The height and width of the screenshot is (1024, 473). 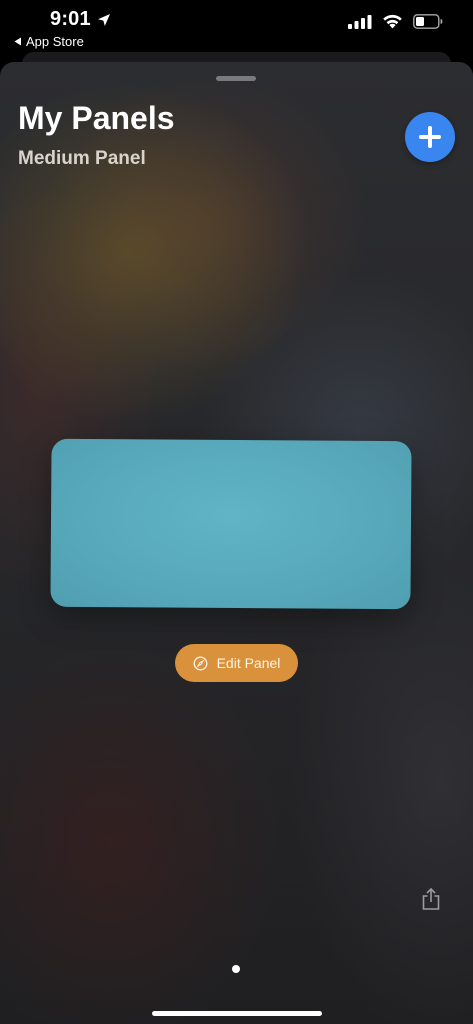 What do you see at coordinates (237, 1013) in the screenshot?
I see `home-indicator` at bounding box center [237, 1013].